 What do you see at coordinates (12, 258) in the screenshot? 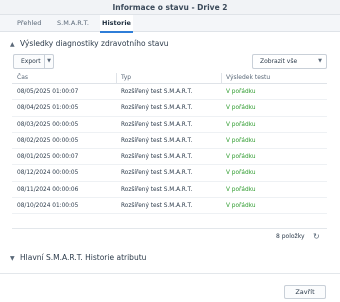
I see `chevron-down-icon: ▼` at bounding box center [12, 258].